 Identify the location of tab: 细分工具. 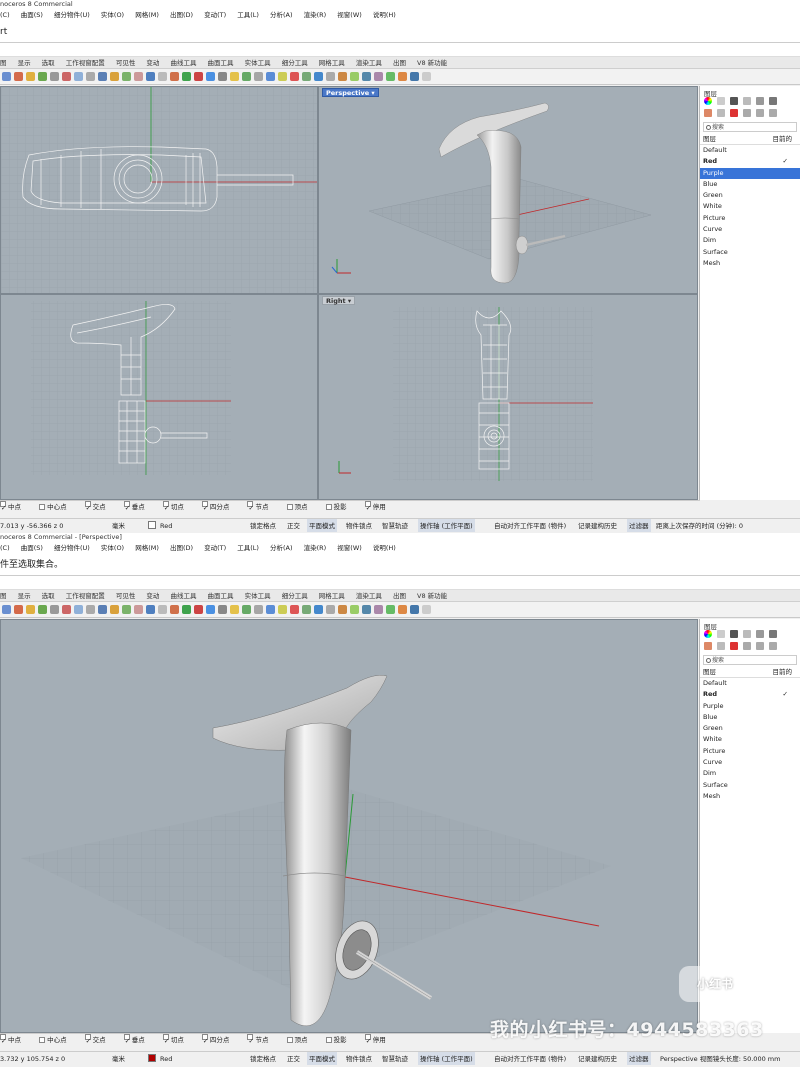
(295, 596).